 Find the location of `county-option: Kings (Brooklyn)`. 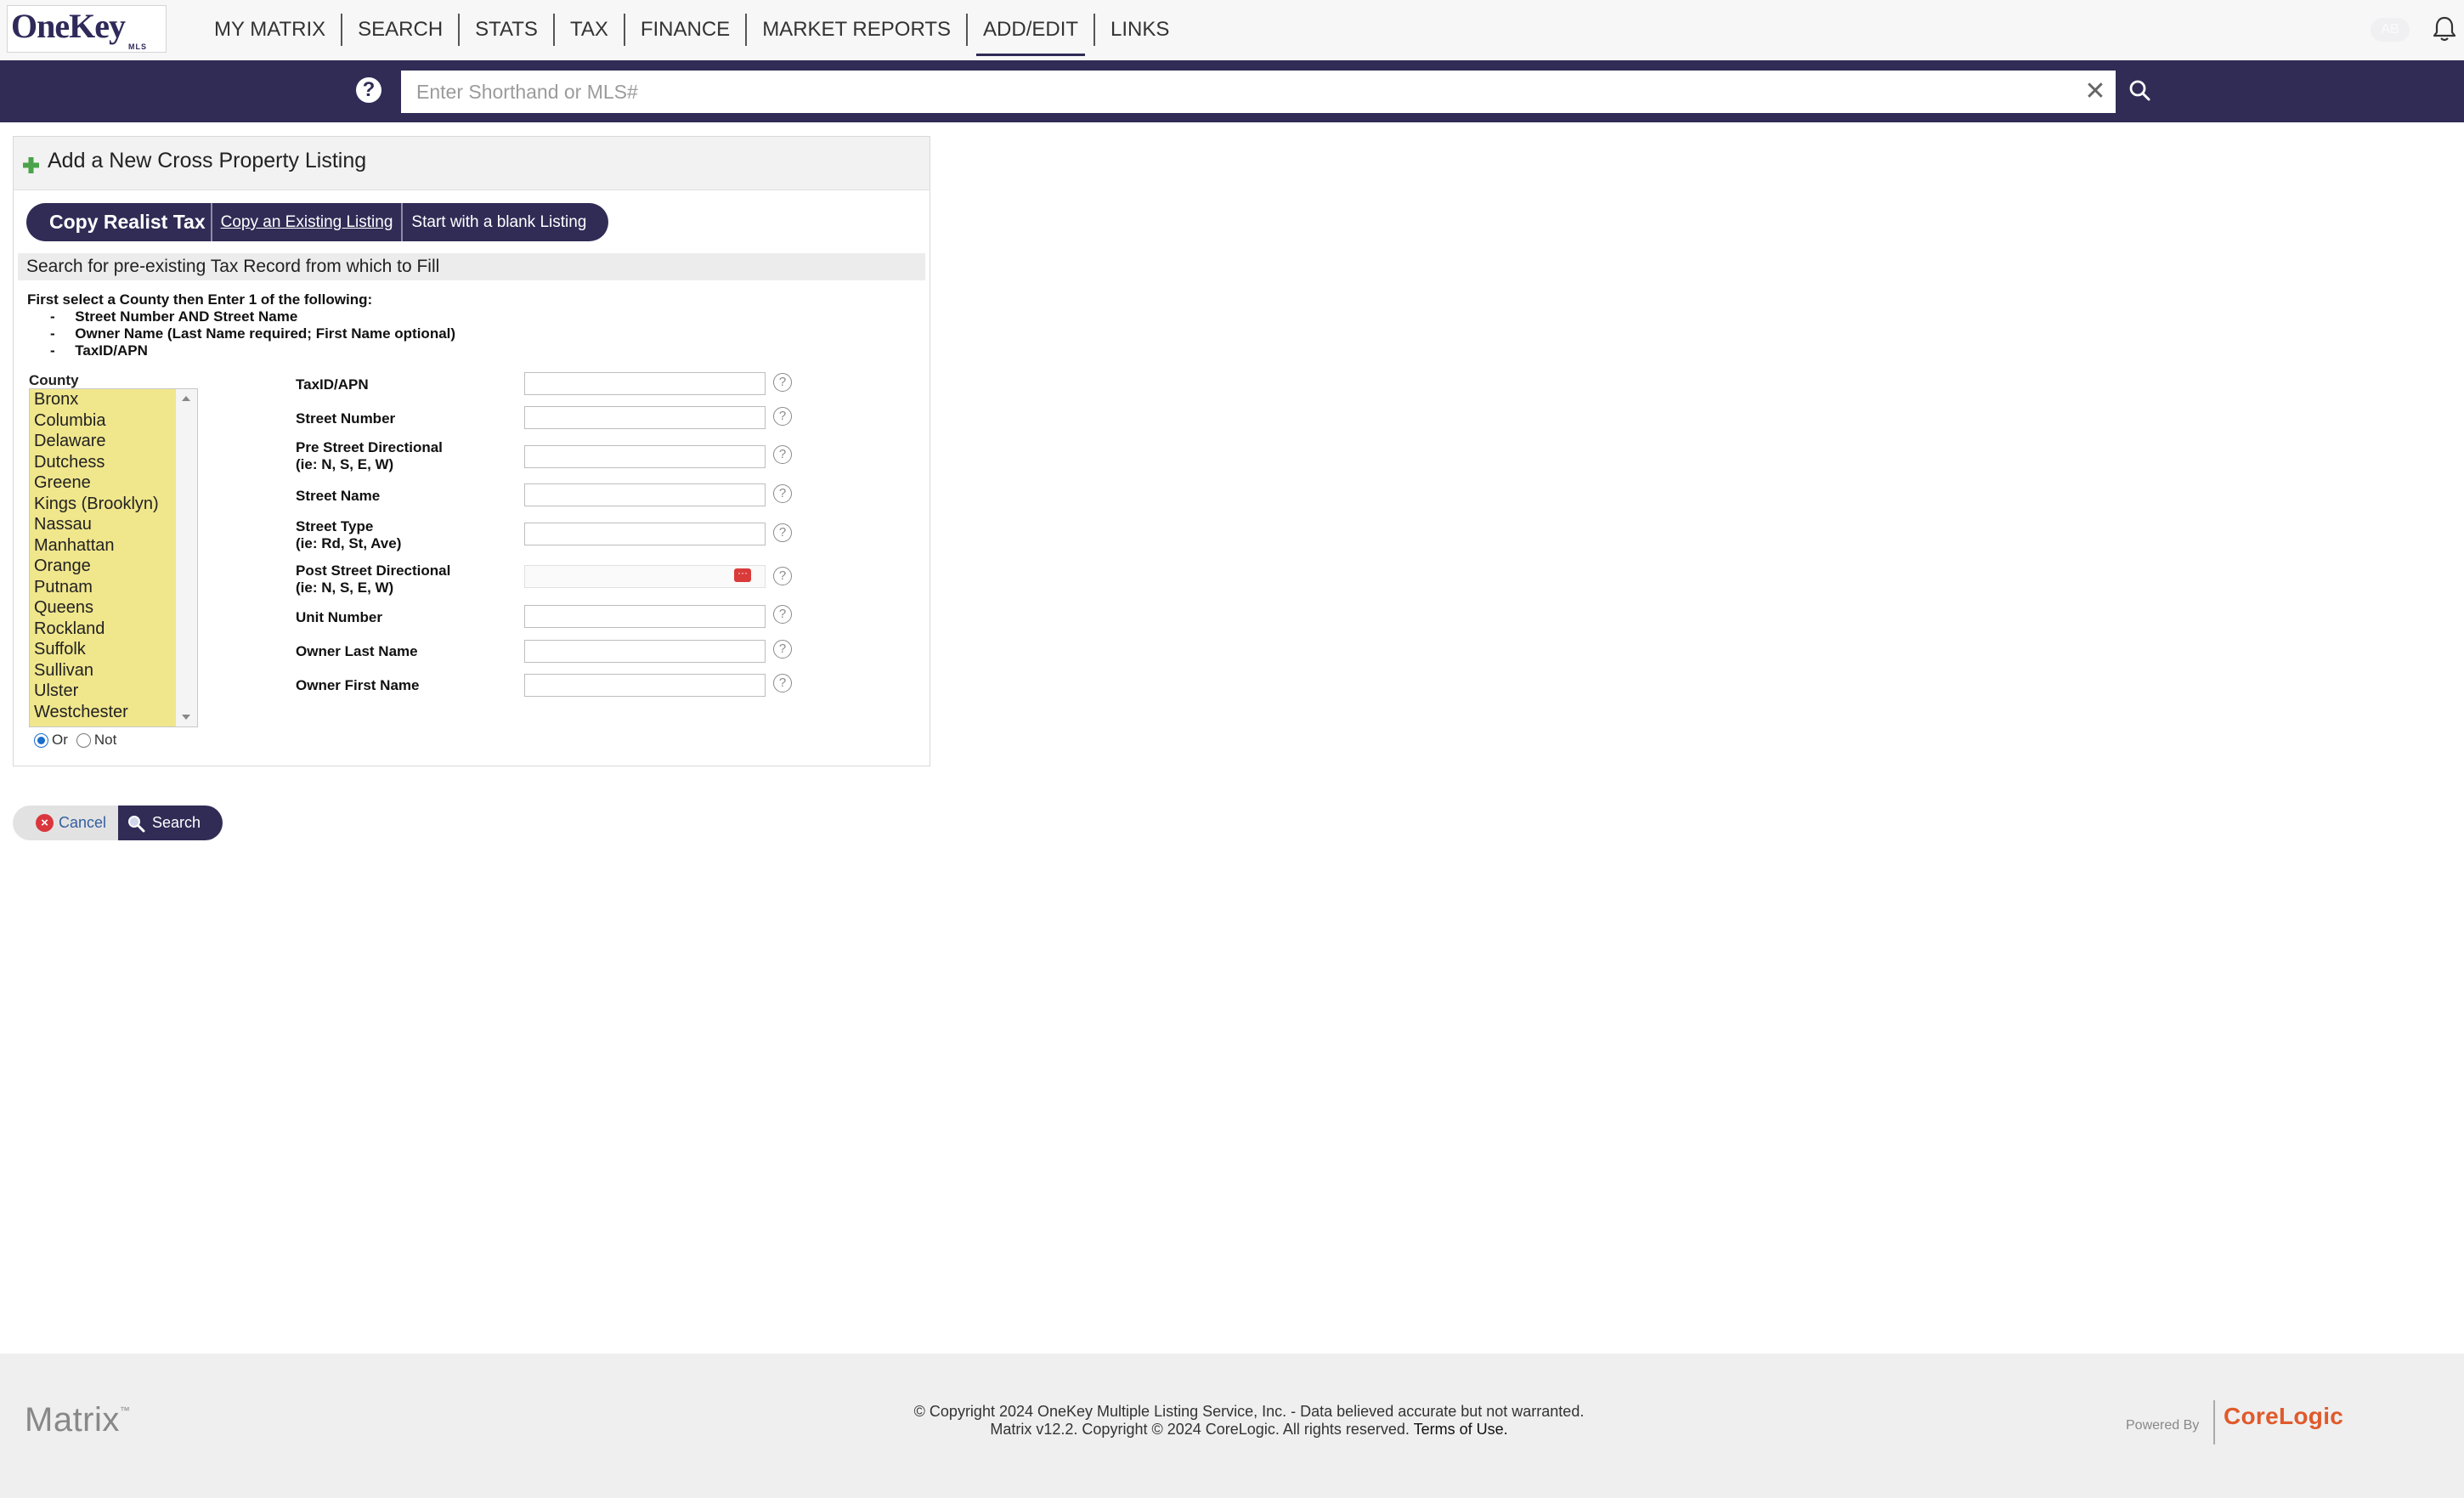

county-option: Kings (Brooklyn) is located at coordinates (103, 504).